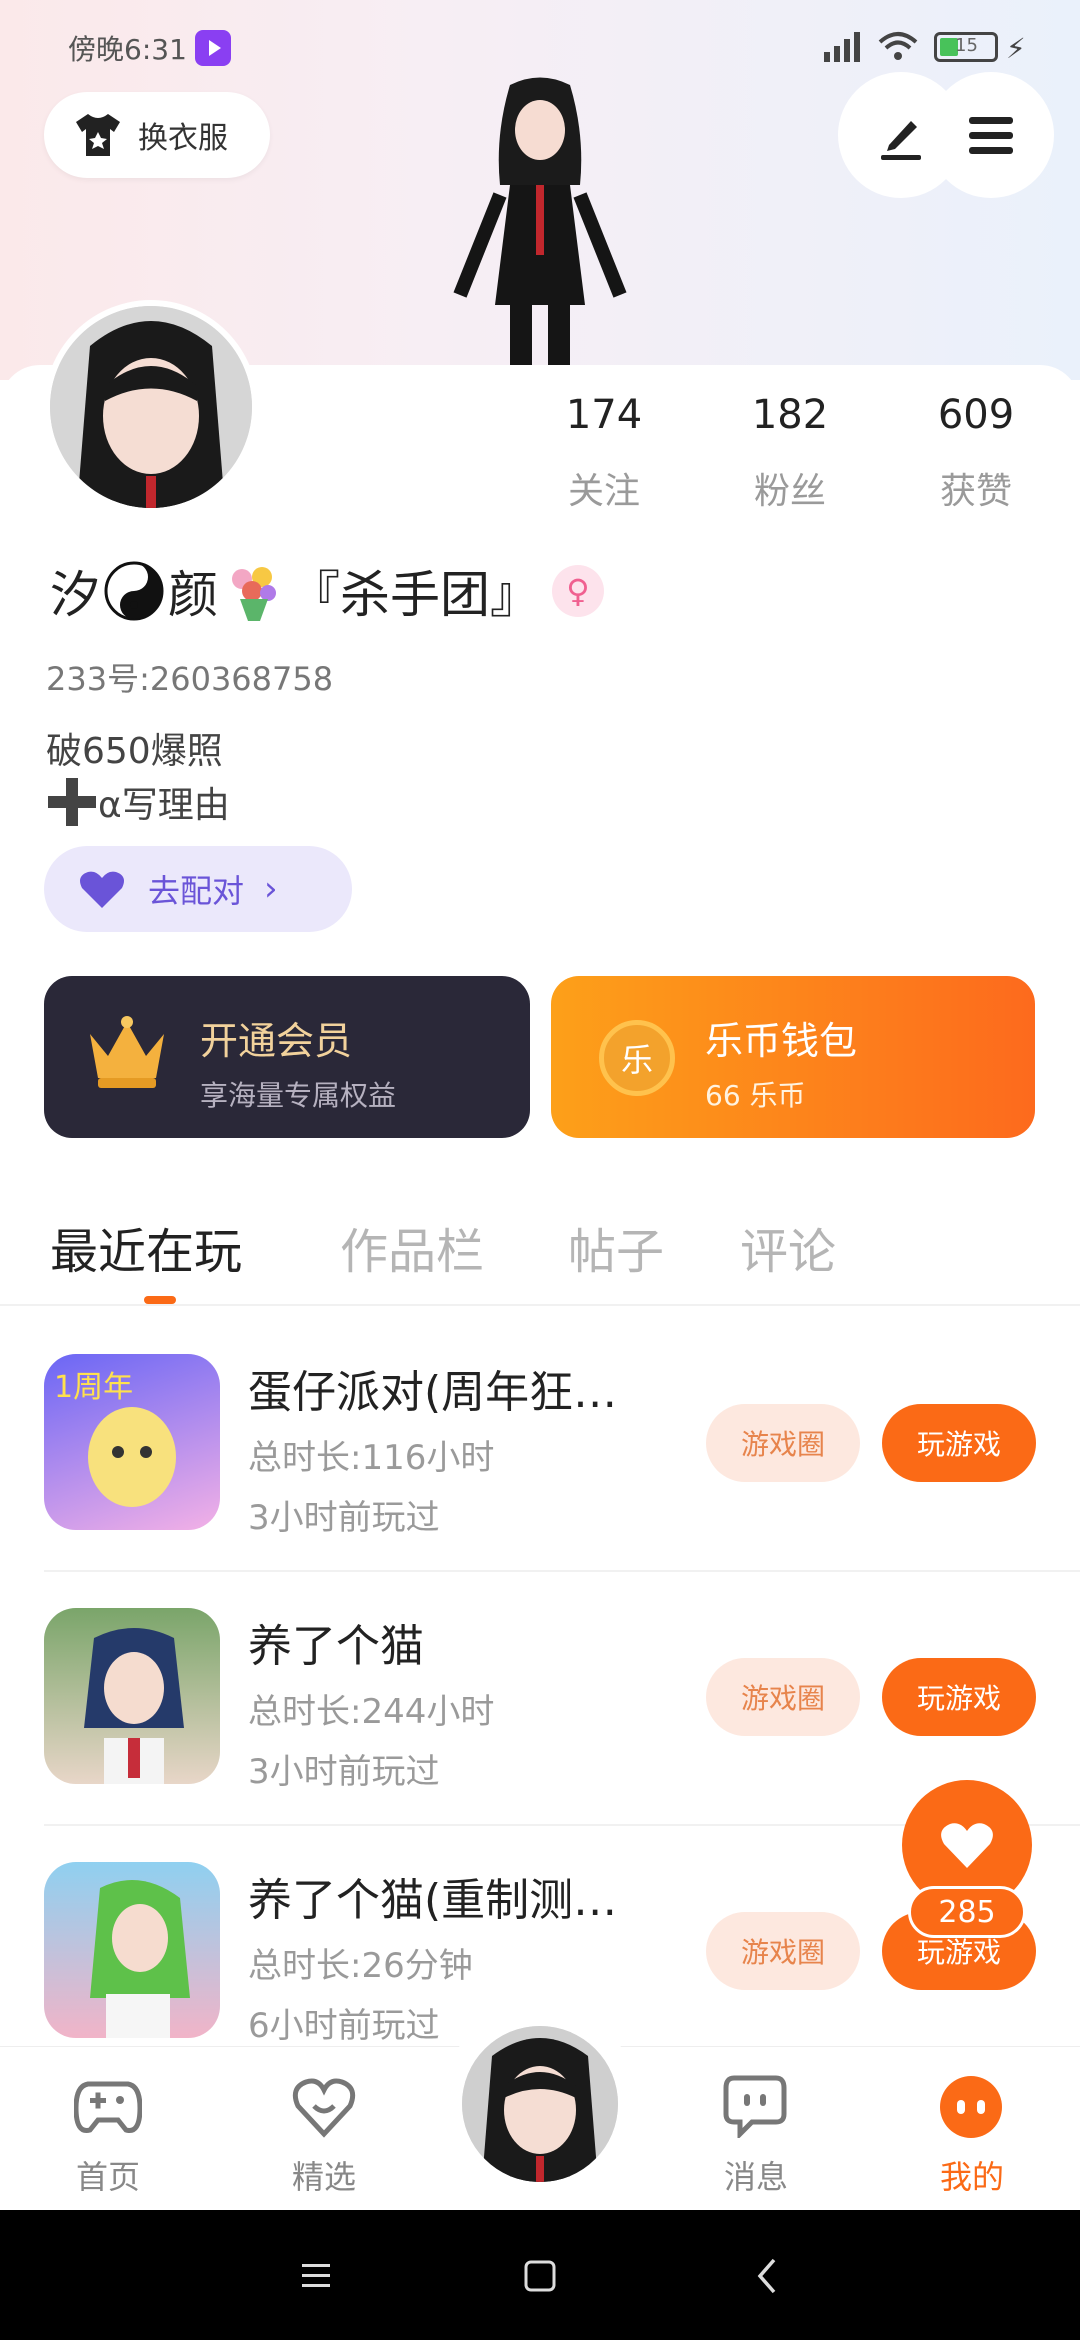 The height and width of the screenshot is (2340, 1080). What do you see at coordinates (604, 415) in the screenshot?
I see `following-count: 174` at bounding box center [604, 415].